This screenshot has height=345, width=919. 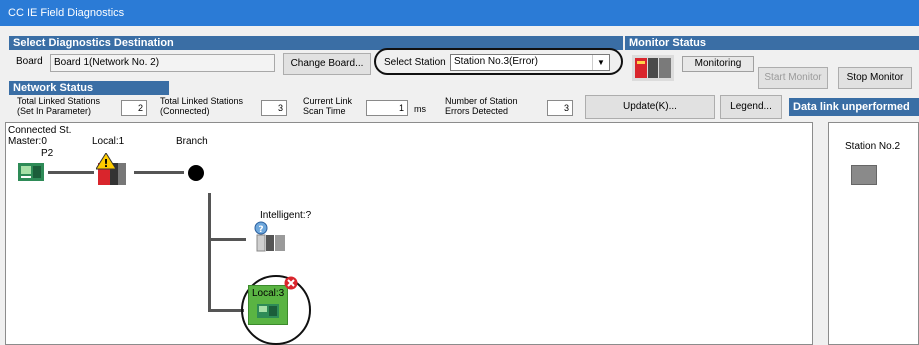 I want to click on intelligent-label: Intelligent:?, so click(x=286, y=215).